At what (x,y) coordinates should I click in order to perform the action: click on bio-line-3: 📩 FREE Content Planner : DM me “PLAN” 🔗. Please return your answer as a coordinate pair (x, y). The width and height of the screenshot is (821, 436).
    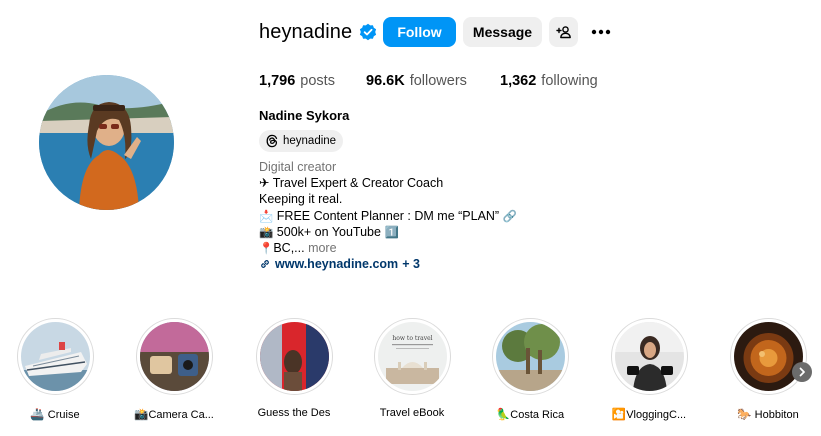
    Looking at the image, I should click on (388, 216).